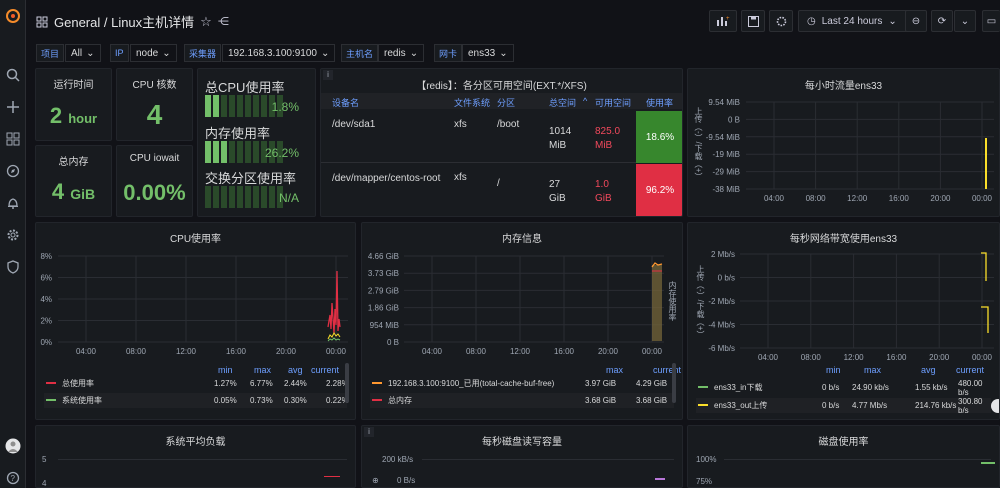 The height and width of the screenshot is (488, 1000). What do you see at coordinates (360, 53) in the screenshot?
I see `var-label-hostname: 主机名` at bounding box center [360, 53].